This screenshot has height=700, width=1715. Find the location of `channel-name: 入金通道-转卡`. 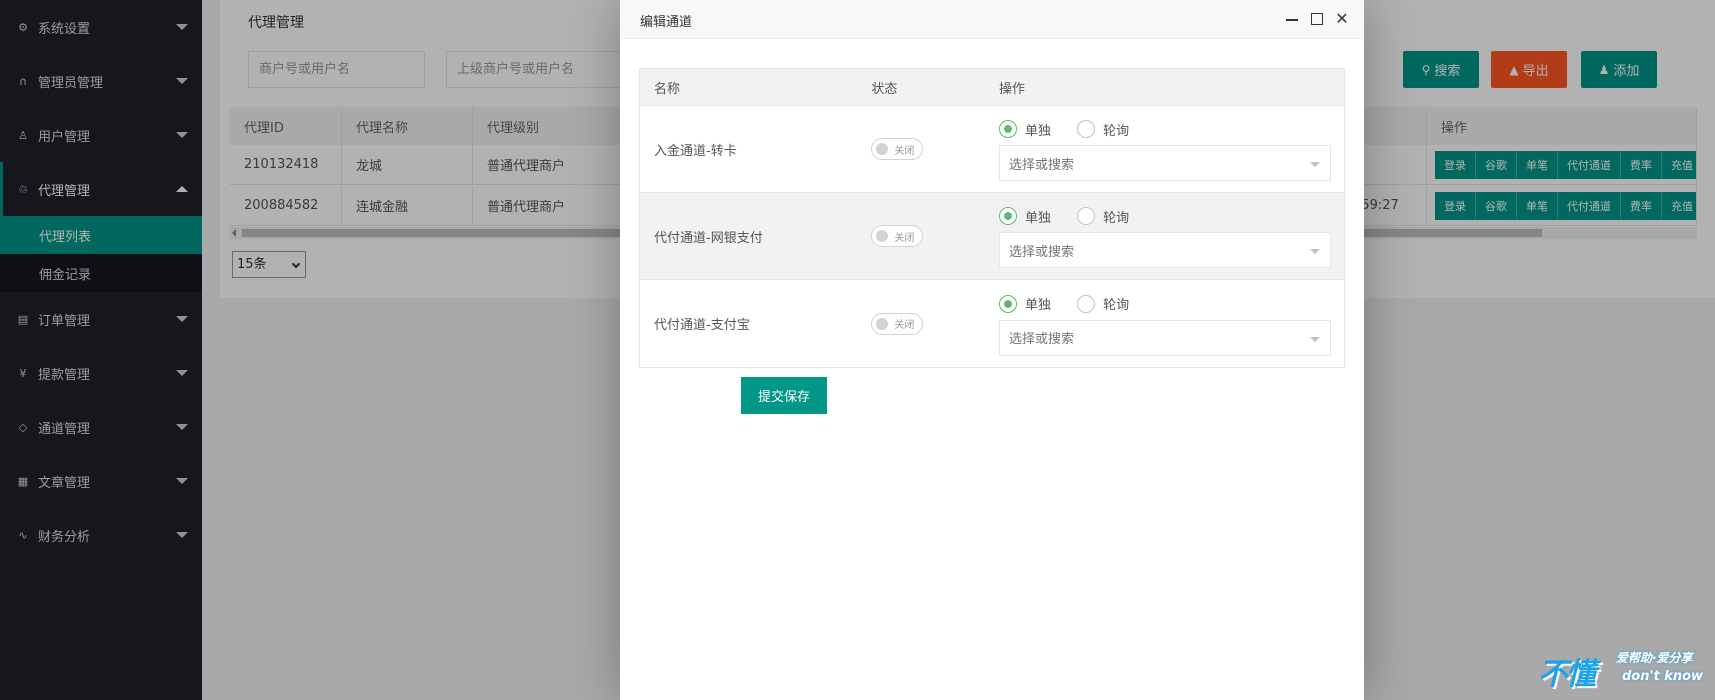

channel-name: 入金通道-转卡 is located at coordinates (695, 151).